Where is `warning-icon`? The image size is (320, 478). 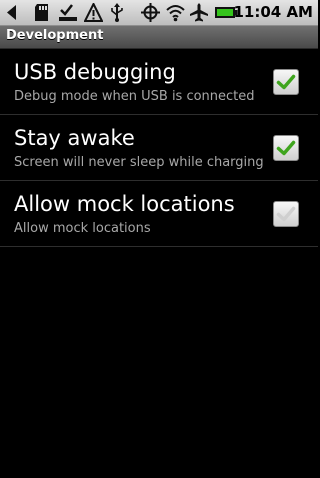
warning-icon is located at coordinates (93, 12).